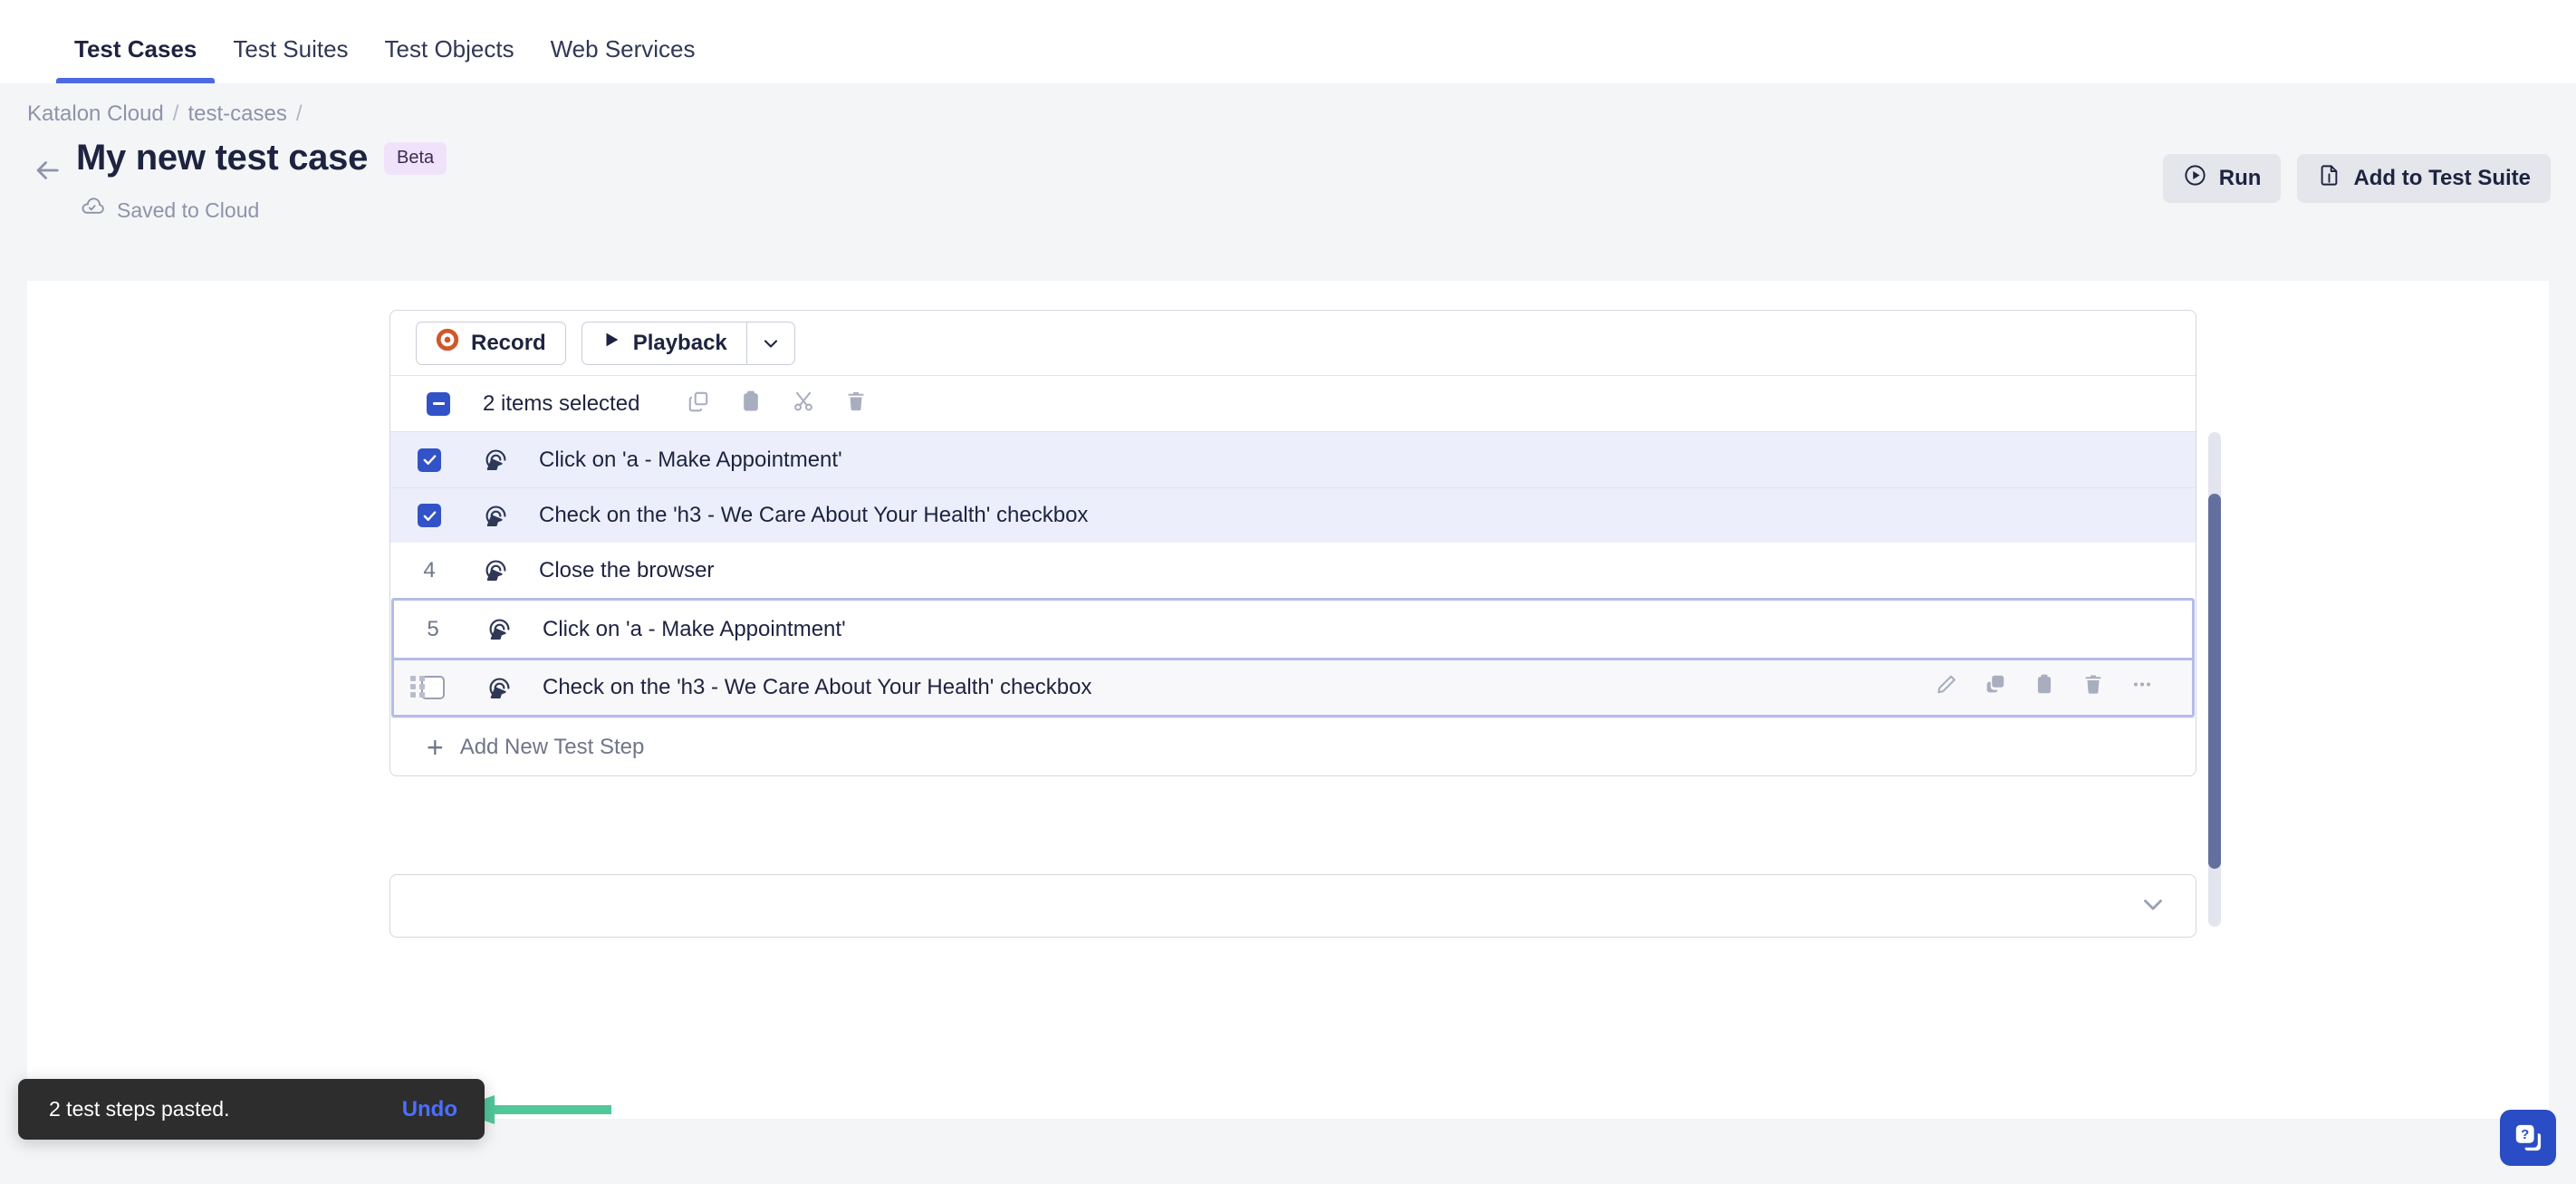 The image size is (2576, 1184). What do you see at coordinates (447, 343) in the screenshot?
I see `record-dot-icon` at bounding box center [447, 343].